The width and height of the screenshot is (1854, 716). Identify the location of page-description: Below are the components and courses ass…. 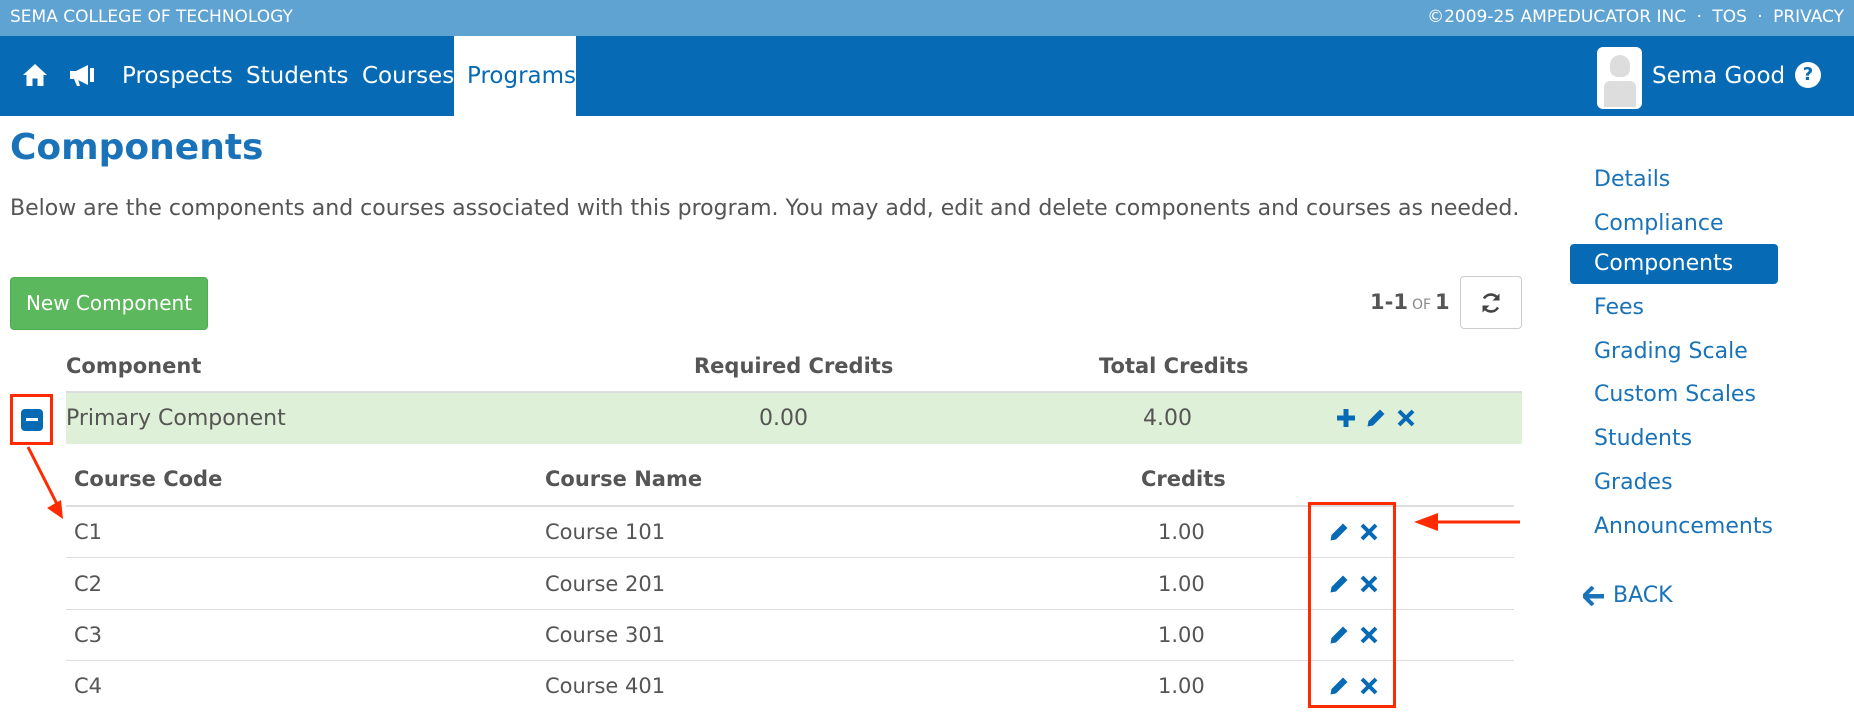
(765, 208).